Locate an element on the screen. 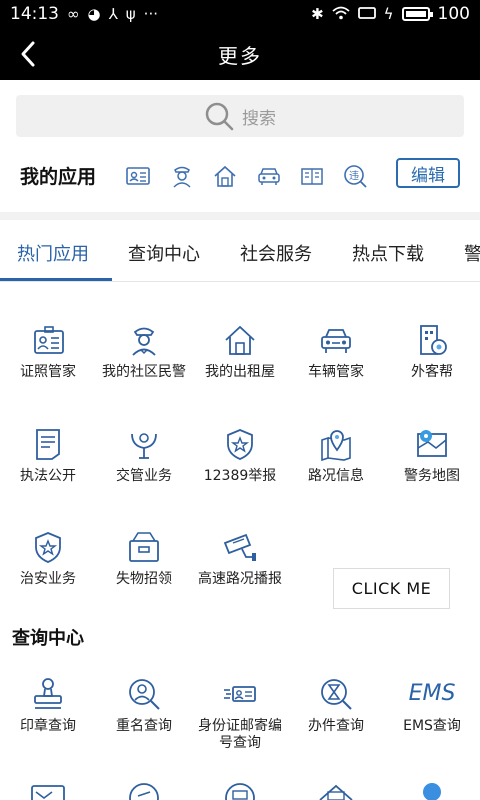  app-item-law-enforcement: 执法公开 is located at coordinates (48, 455).